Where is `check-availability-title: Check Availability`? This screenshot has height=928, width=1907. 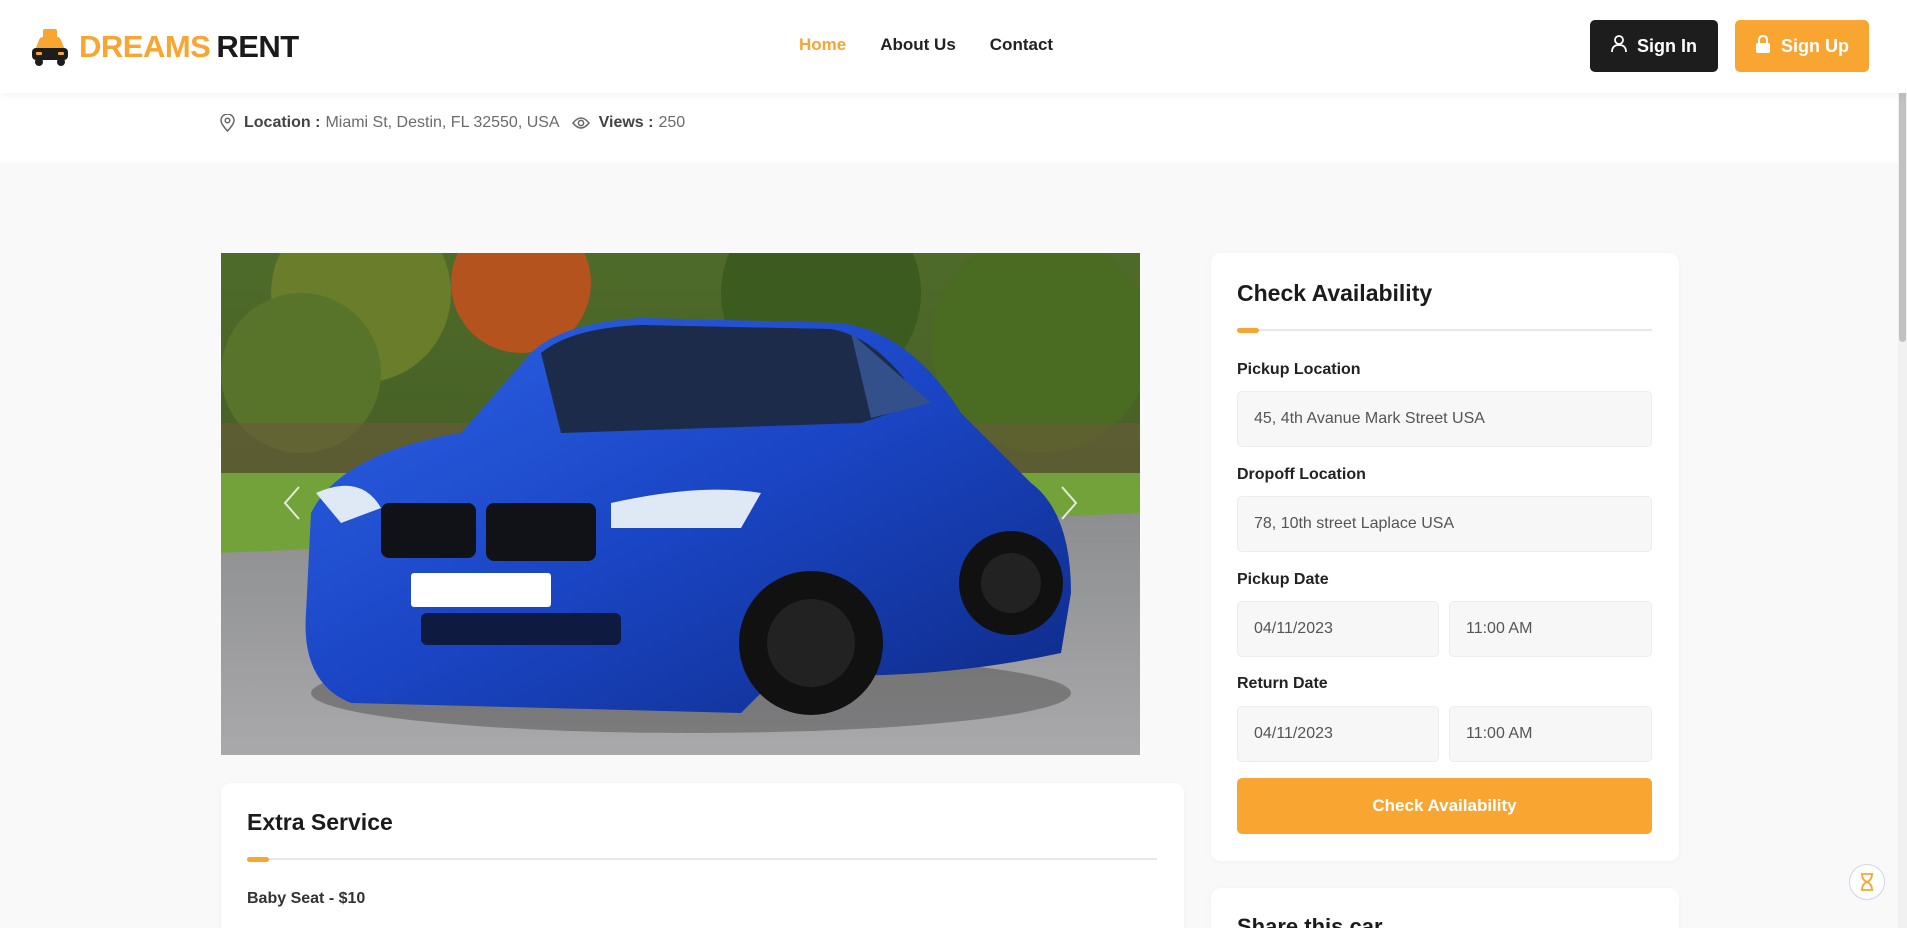
check-availability-title: Check Availability is located at coordinates (1335, 293).